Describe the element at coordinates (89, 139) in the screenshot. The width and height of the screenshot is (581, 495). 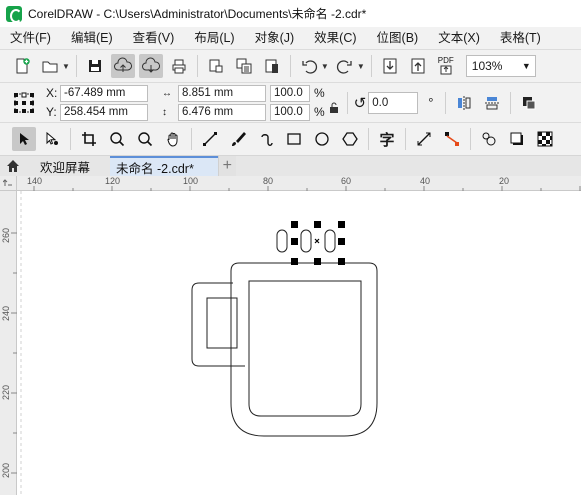
I see `crop-tool-icon` at that location.